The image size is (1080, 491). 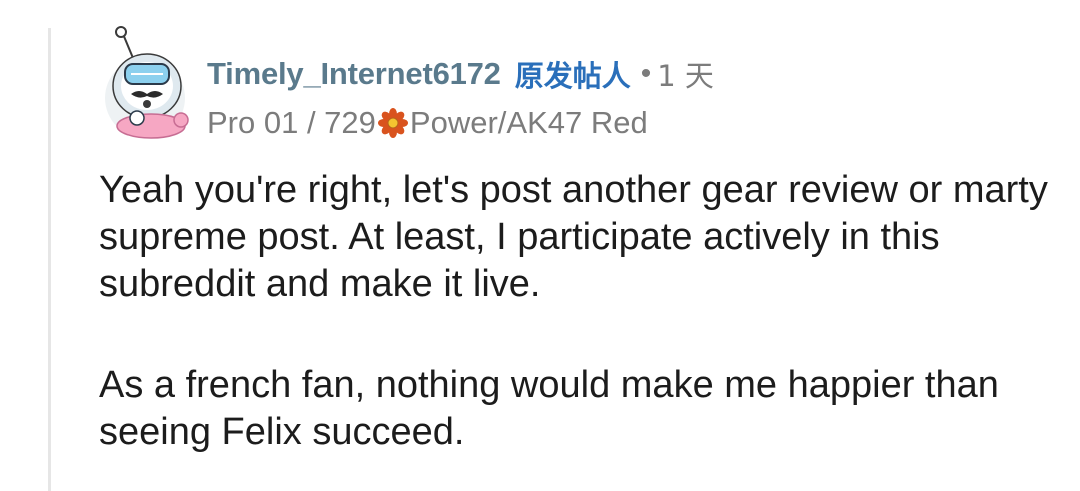 I want to click on thread-line, so click(x=49, y=259).